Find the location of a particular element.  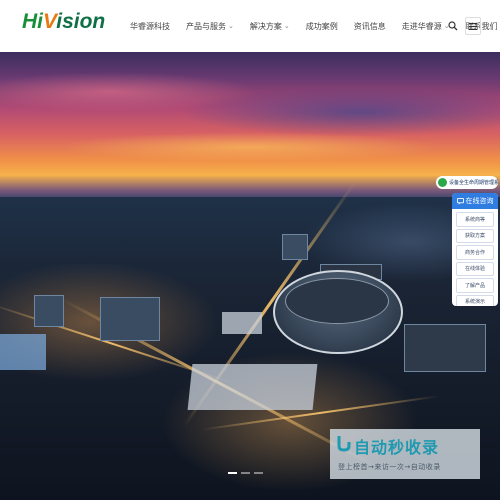

consult-item: 系统商等 is located at coordinates (475, 219).